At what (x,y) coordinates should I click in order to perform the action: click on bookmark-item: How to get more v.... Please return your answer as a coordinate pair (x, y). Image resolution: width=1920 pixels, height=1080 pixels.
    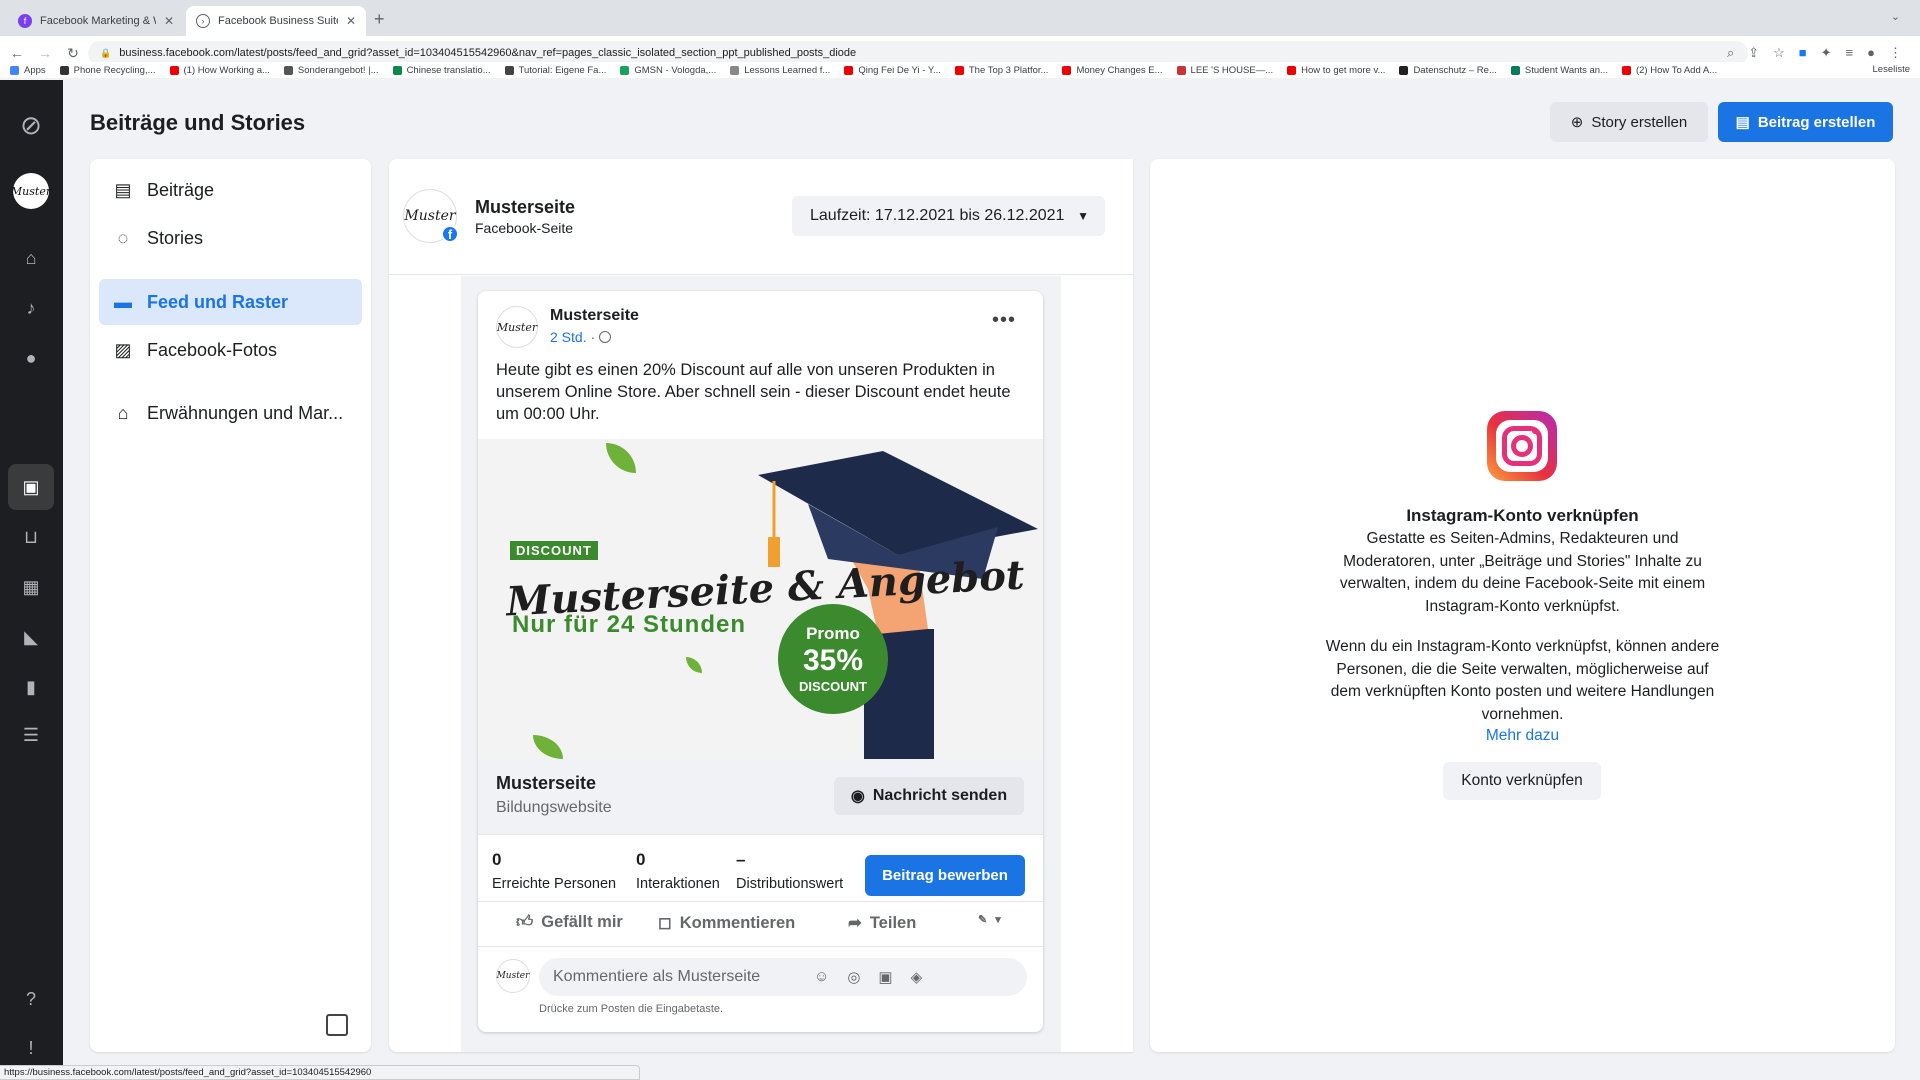
    Looking at the image, I should click on (1336, 70).